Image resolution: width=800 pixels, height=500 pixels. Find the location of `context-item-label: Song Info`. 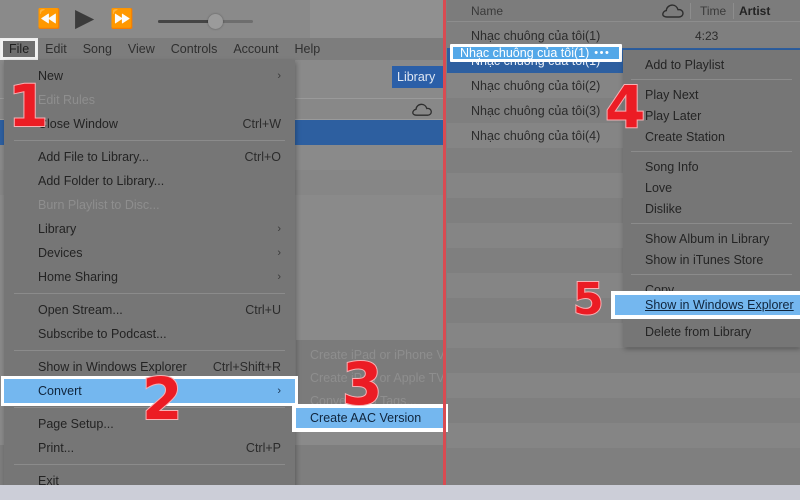

context-item-label: Song Info is located at coordinates (672, 166).